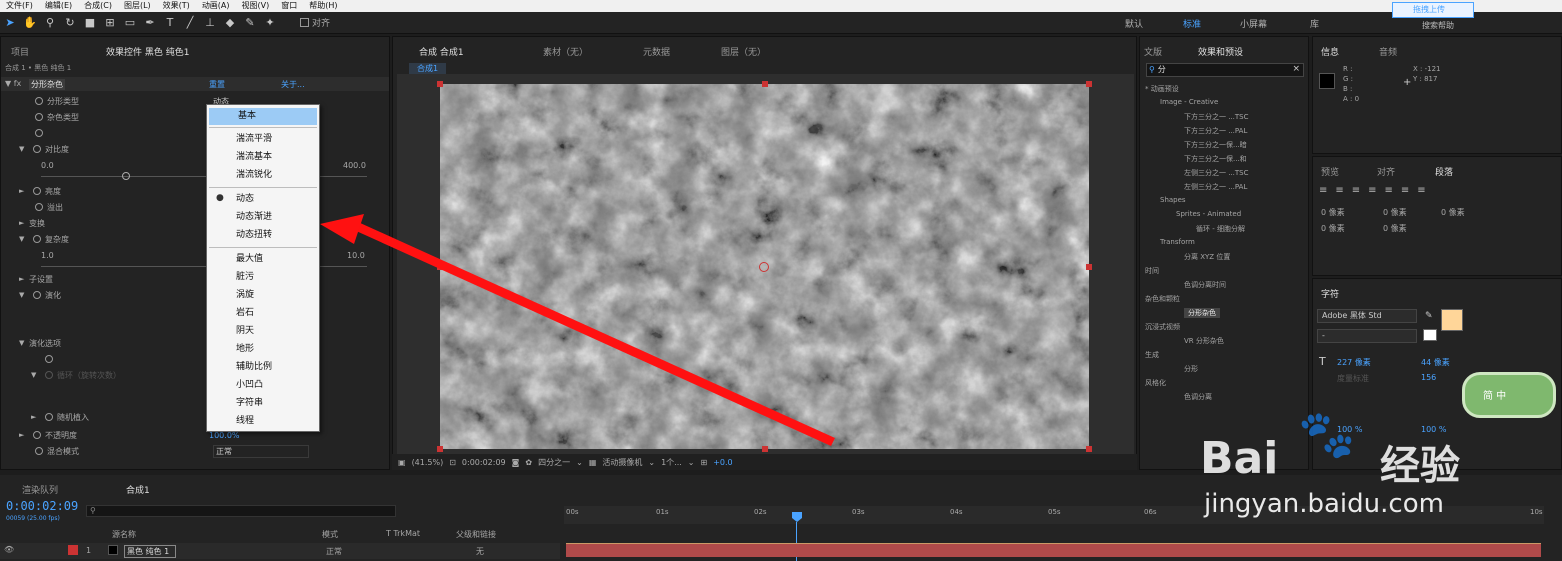  Describe the element at coordinates (1162, 327) in the screenshot. I see `tree-immersive-video: 沉浸式视频` at that location.